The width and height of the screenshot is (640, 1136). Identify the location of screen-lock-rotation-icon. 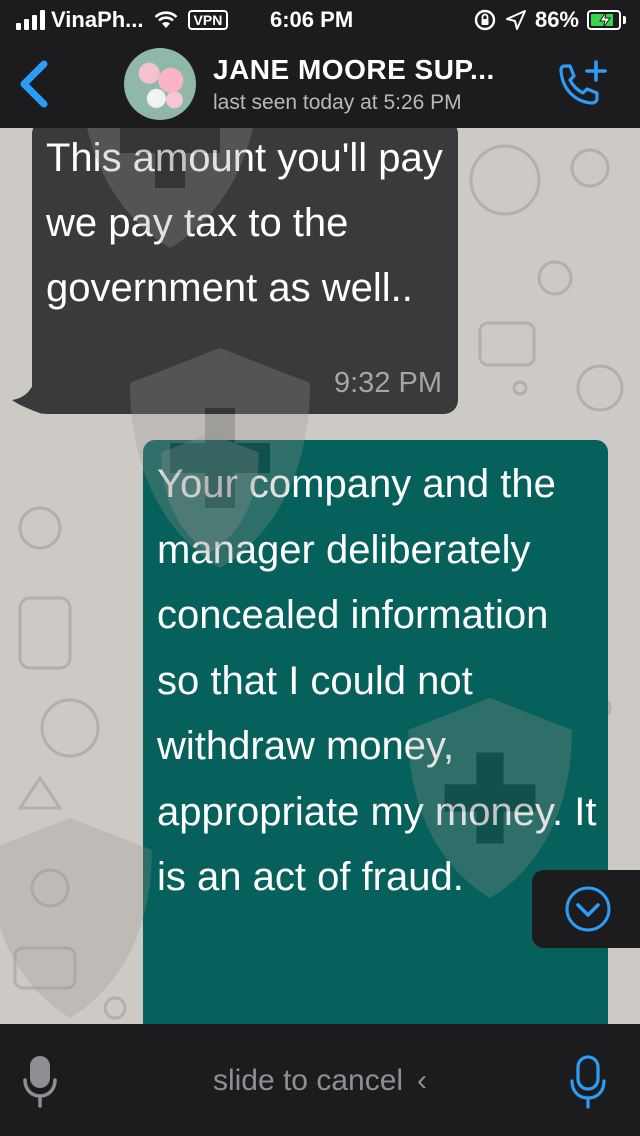
(485, 20).